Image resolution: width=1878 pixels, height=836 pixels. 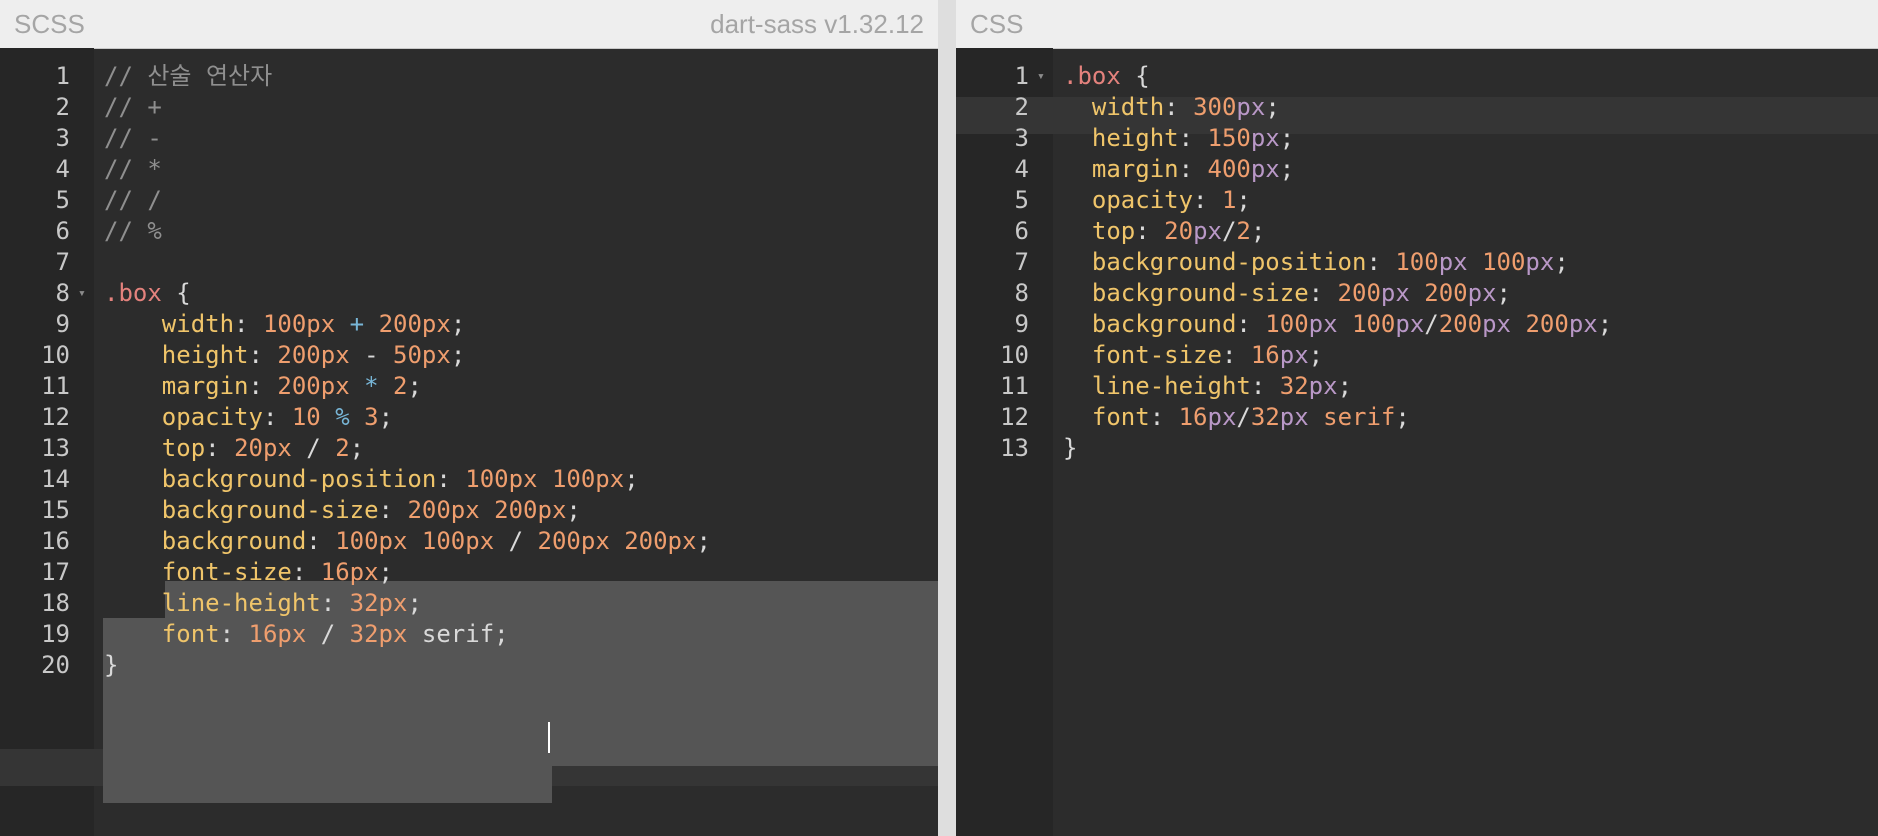 What do you see at coordinates (133, 138) in the screenshot?
I see `code-token: // -` at bounding box center [133, 138].